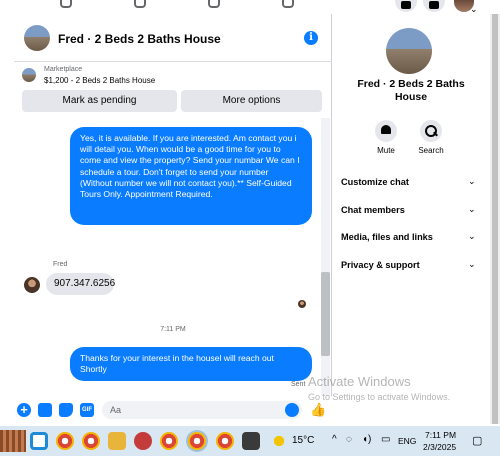  I want to click on top-nav-strip: ⌄, so click(250, 7).